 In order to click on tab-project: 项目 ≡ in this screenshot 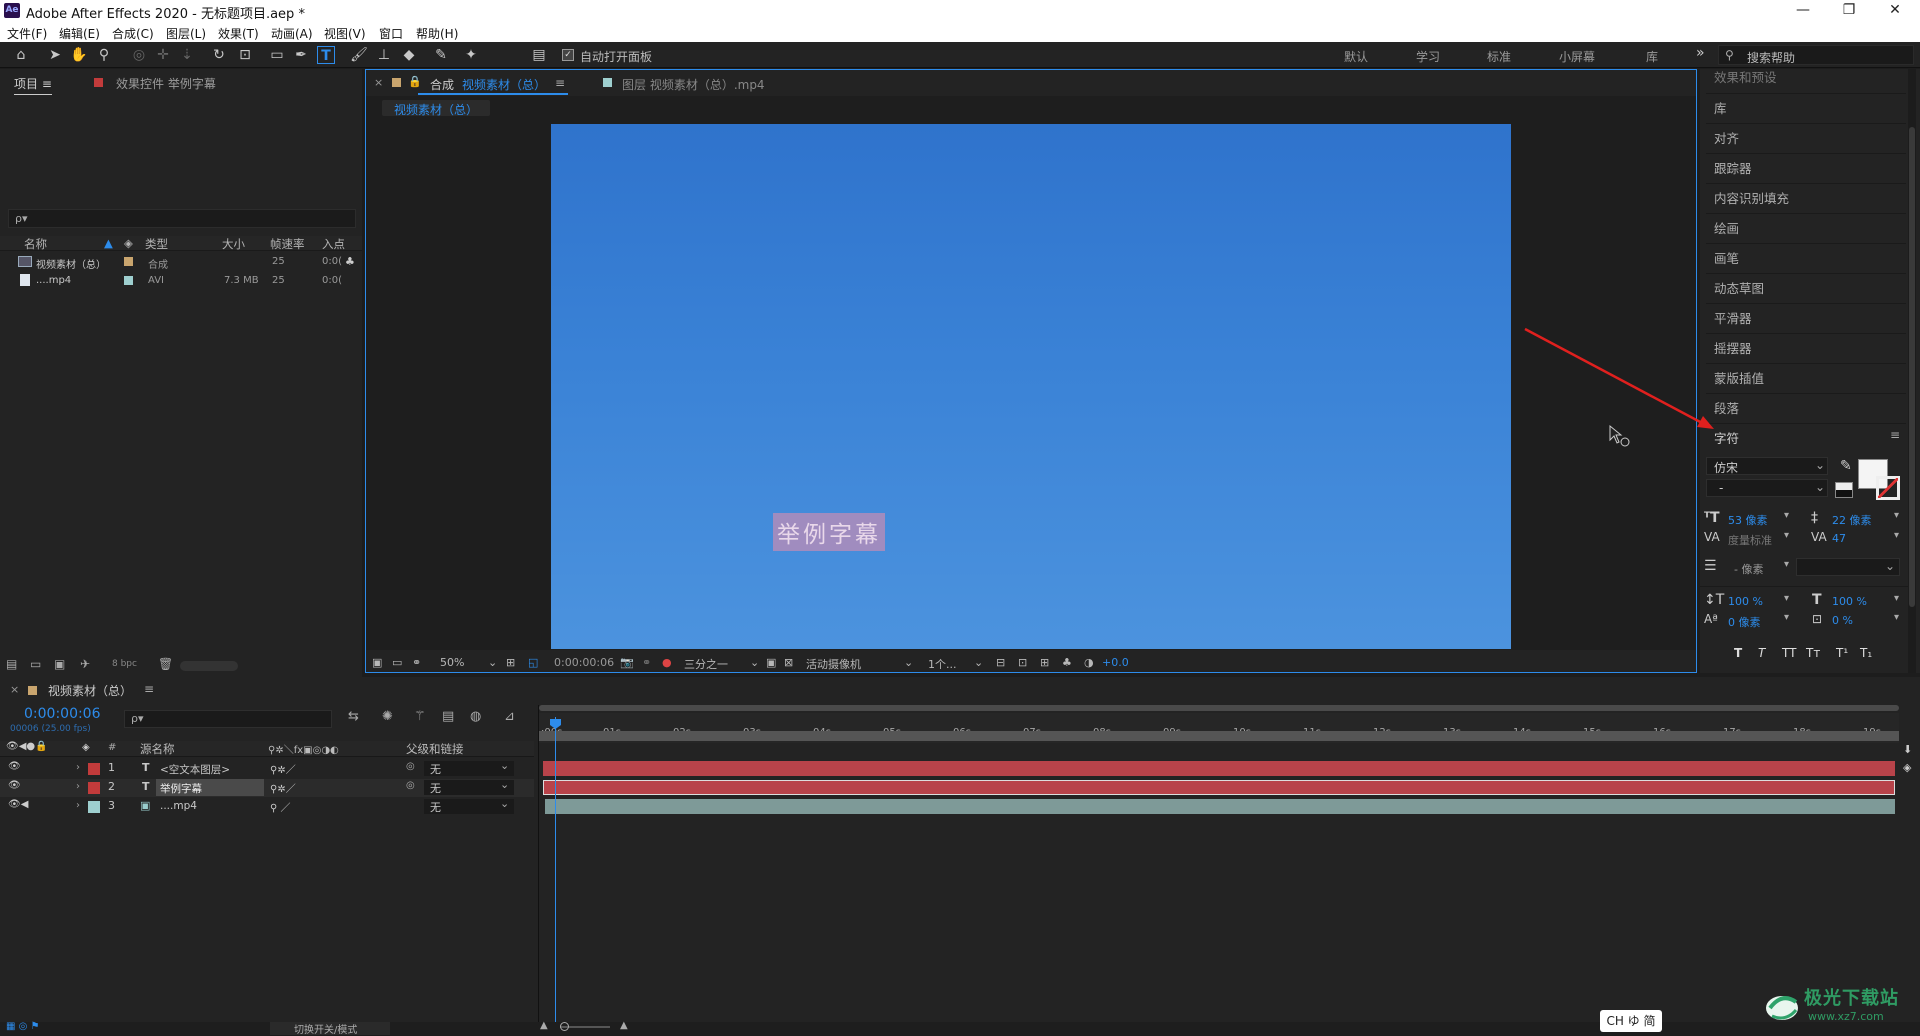, I will do `click(33, 85)`.